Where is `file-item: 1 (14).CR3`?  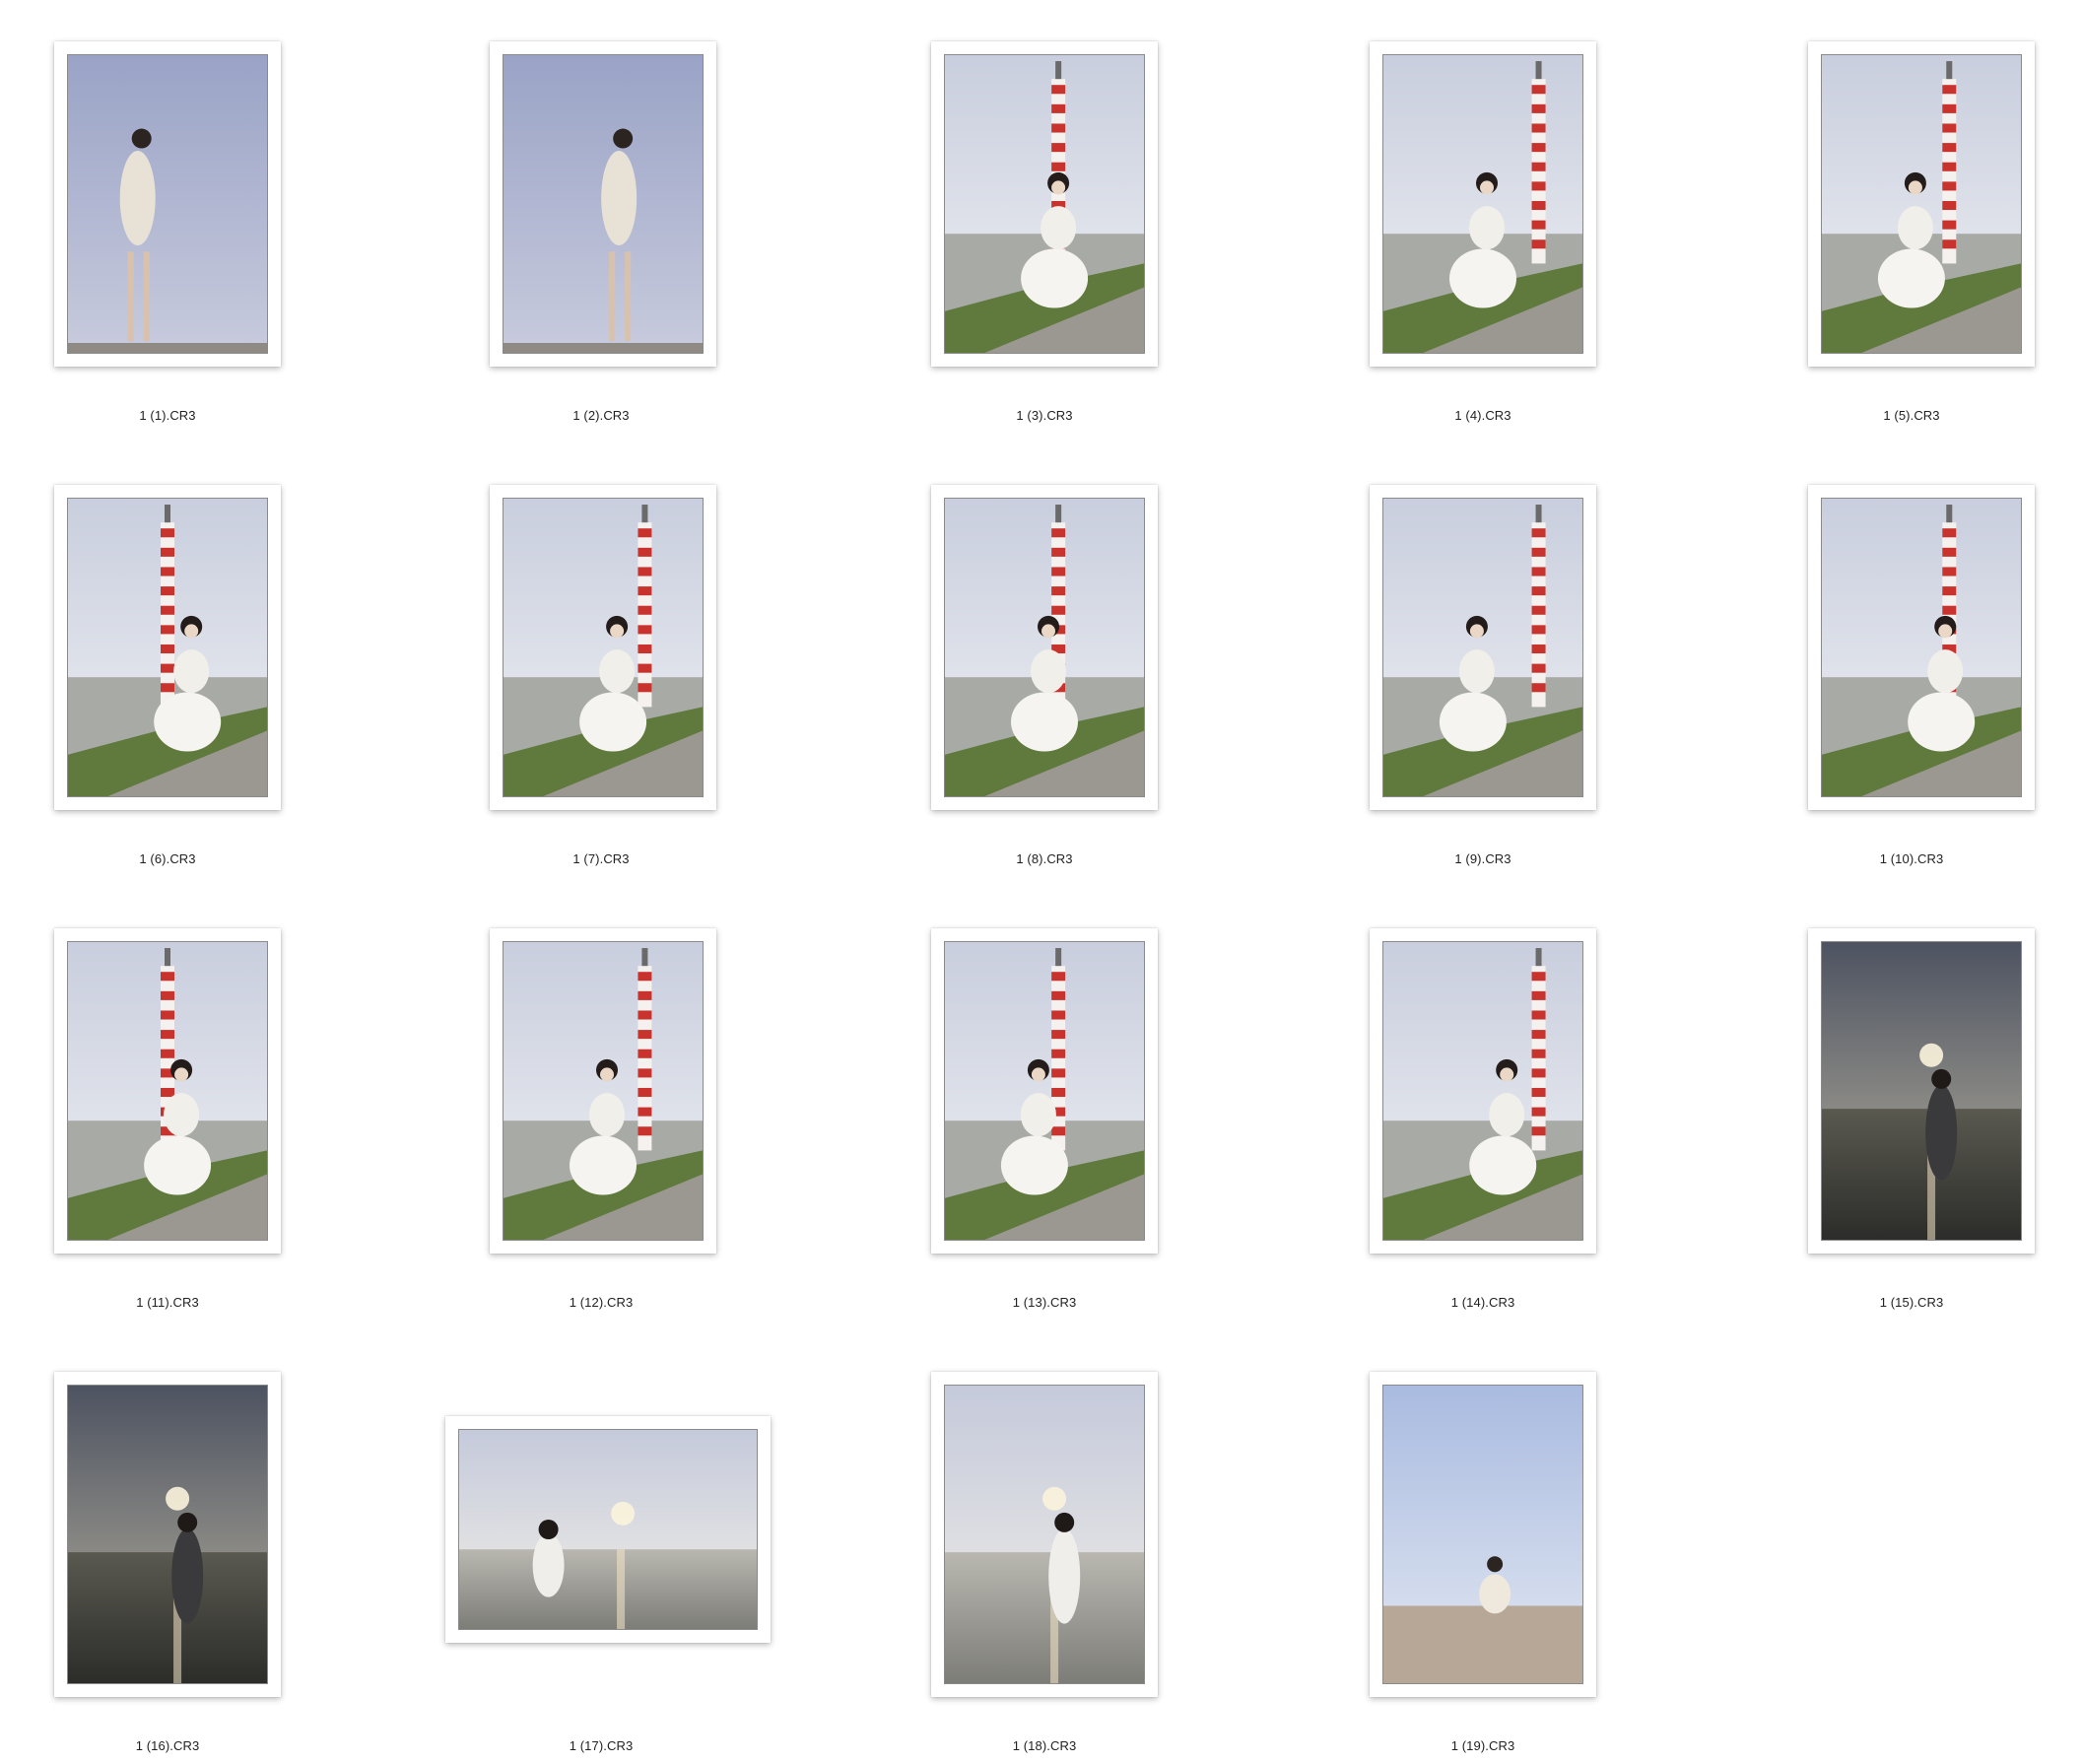 file-item: 1 (14).CR3 is located at coordinates (1482, 1104).